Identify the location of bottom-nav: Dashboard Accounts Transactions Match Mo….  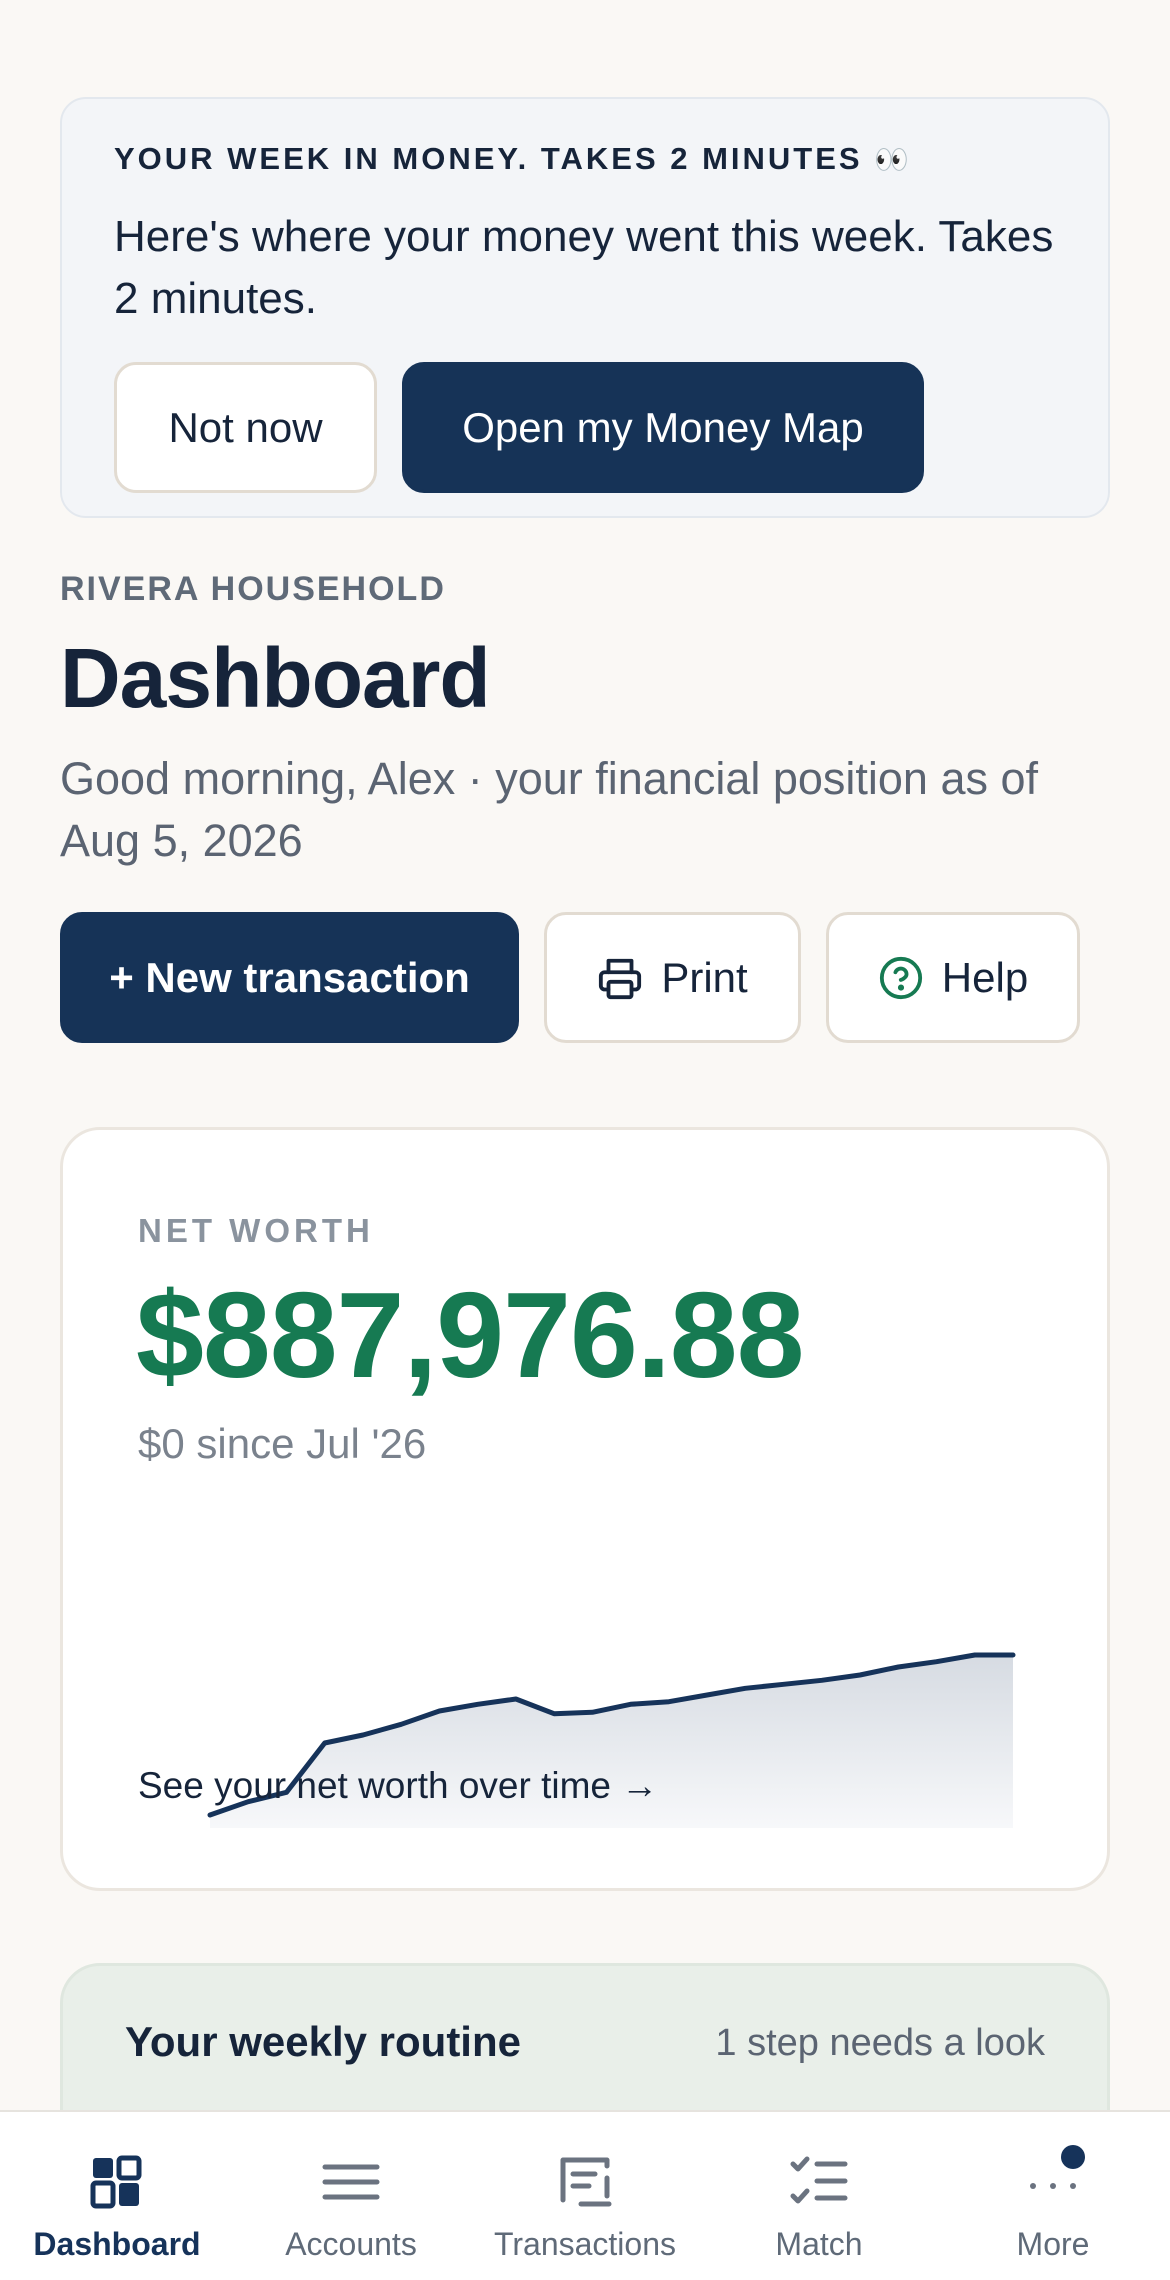
(585, 2195).